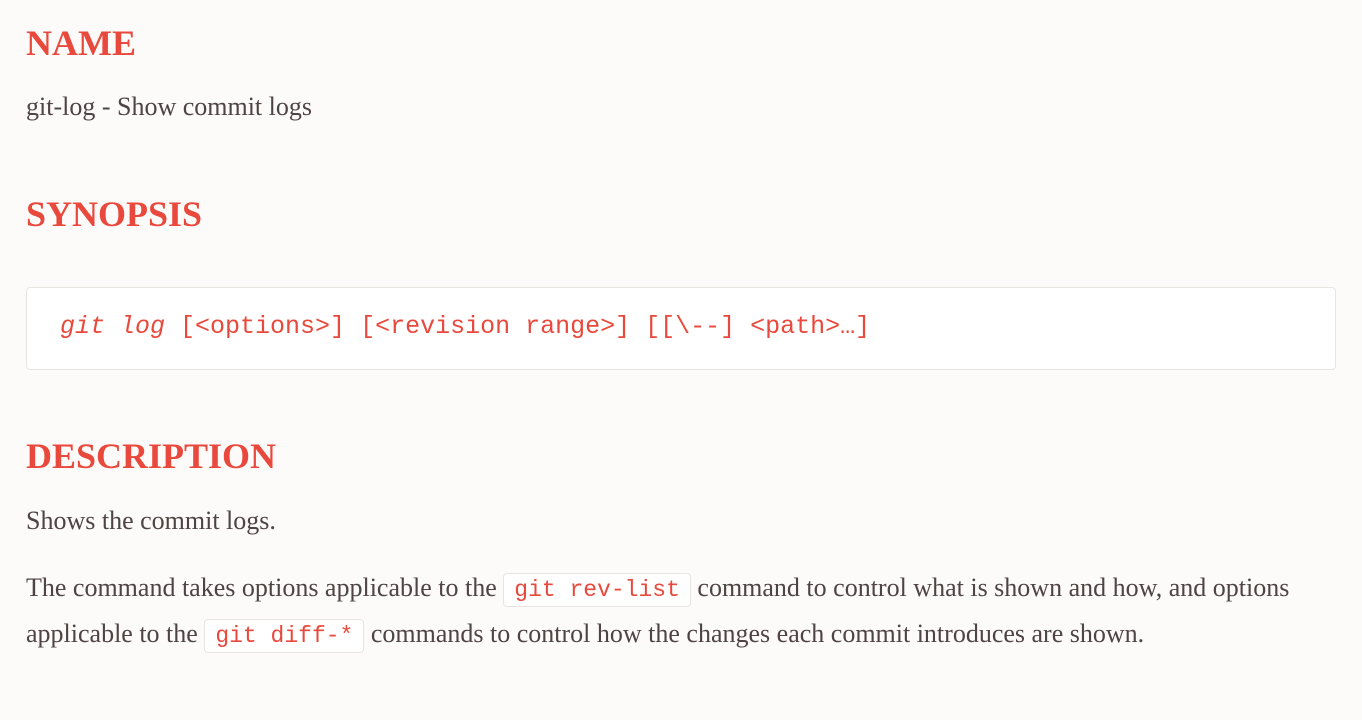 The image size is (1362, 720). I want to click on name-heading: NAME, so click(81, 43).